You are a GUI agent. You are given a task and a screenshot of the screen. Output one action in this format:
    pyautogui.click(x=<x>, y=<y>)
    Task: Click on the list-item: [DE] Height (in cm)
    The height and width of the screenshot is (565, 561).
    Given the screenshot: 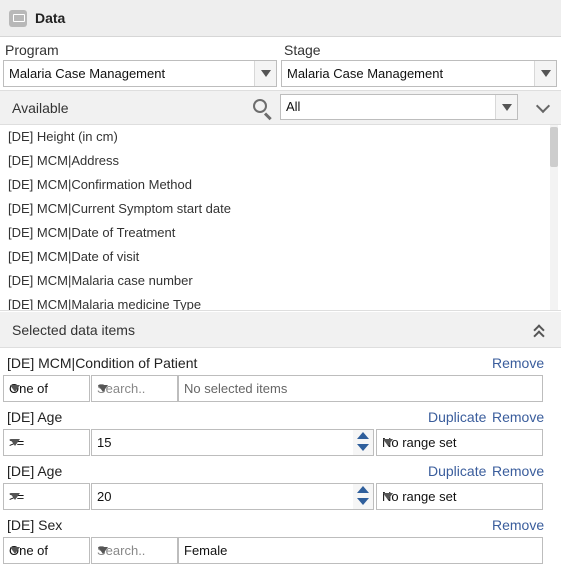 What is the action you would take?
    pyautogui.click(x=63, y=136)
    